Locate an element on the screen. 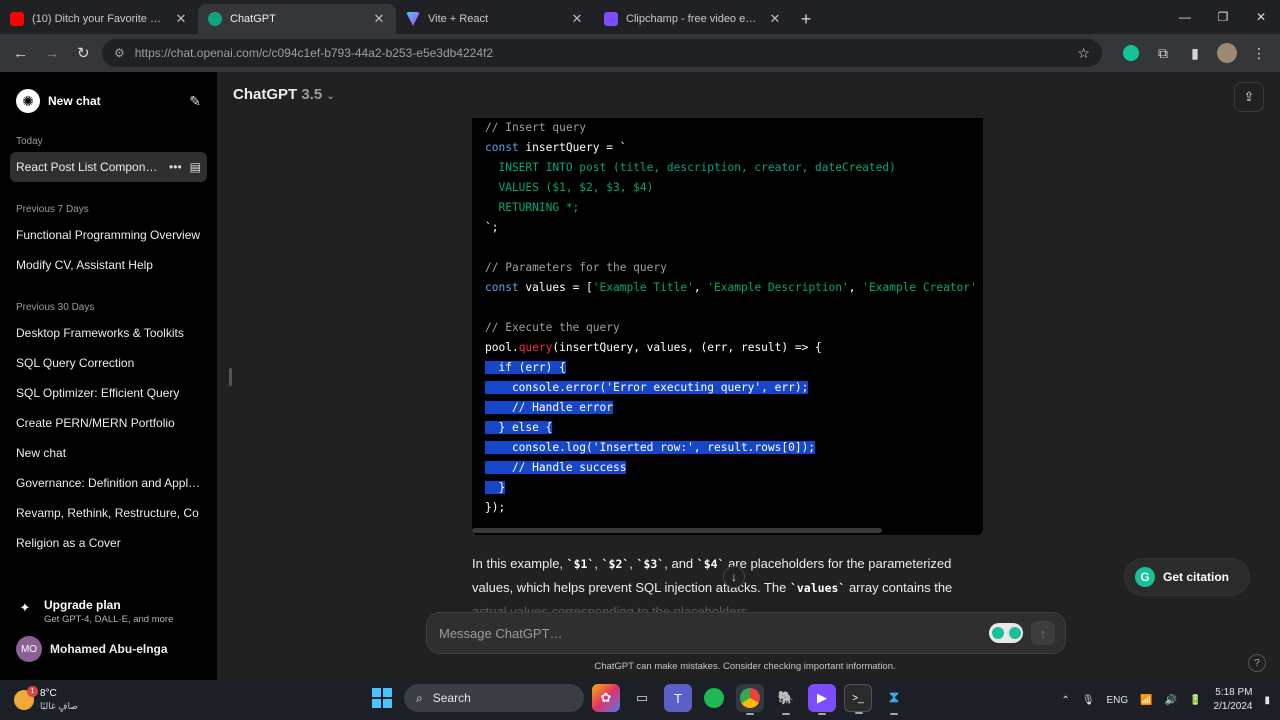  sidebar-item: Desktop Frameworks & Toolkits is located at coordinates (108, 333).